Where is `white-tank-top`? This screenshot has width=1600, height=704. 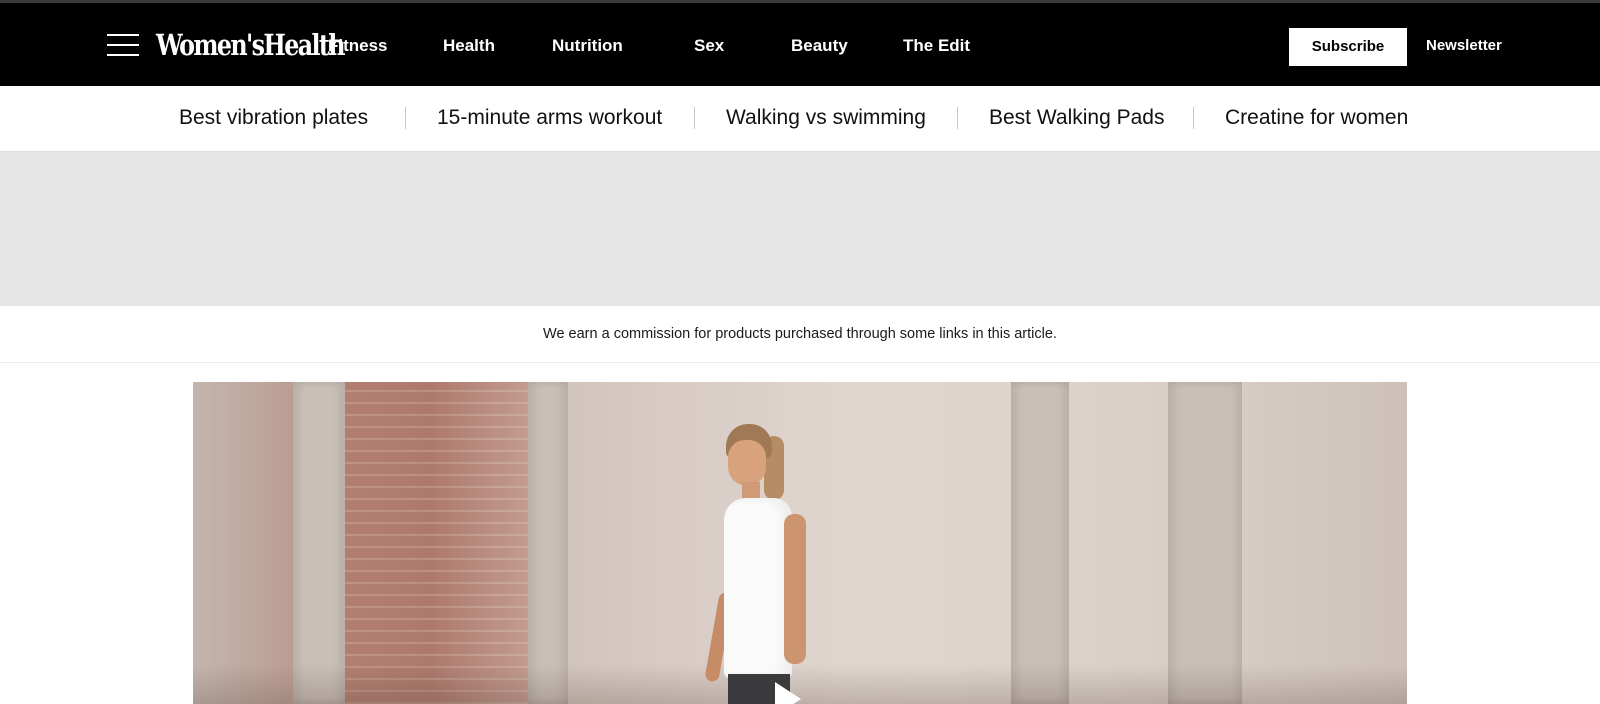 white-tank-top is located at coordinates (758, 588).